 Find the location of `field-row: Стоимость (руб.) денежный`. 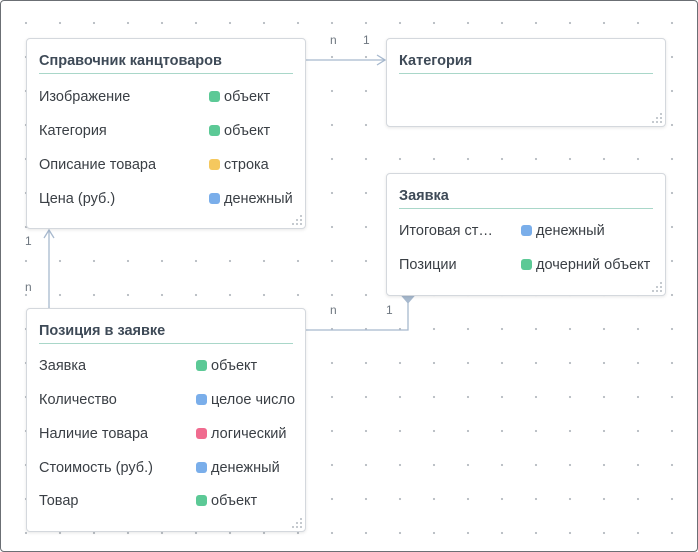

field-row: Стоимость (руб.) денежный is located at coordinates (167, 470).